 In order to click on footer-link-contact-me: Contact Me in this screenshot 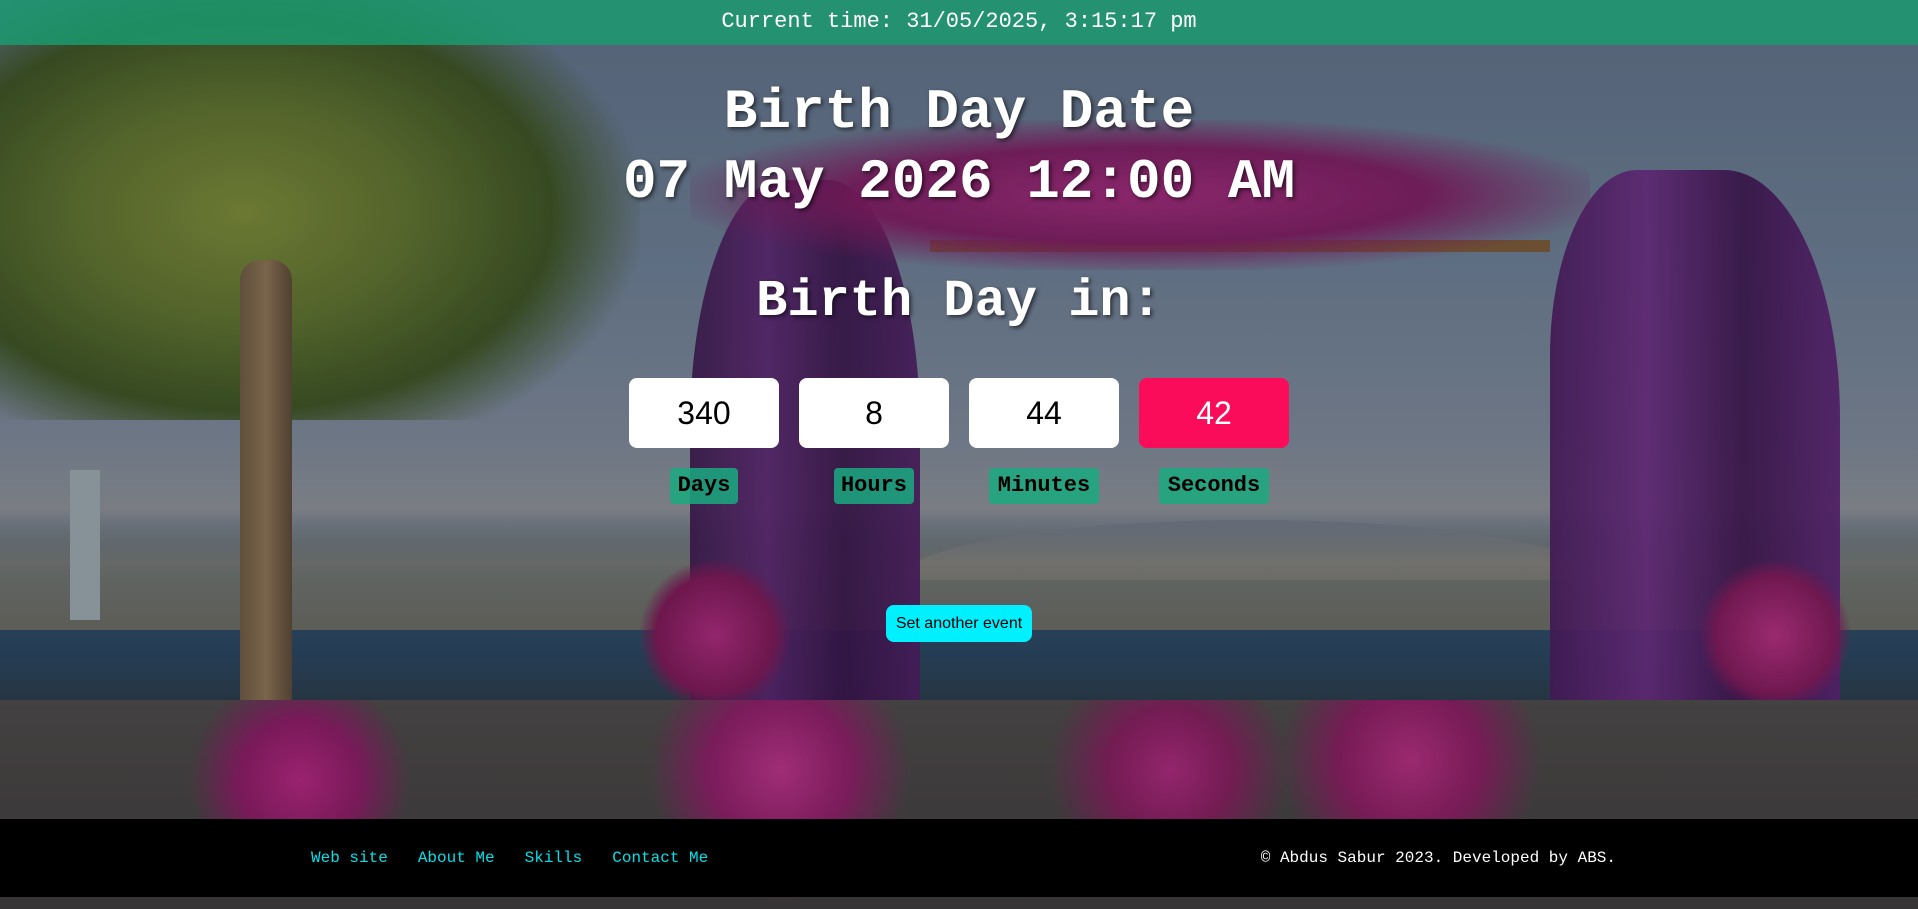, I will do `click(660, 858)`.